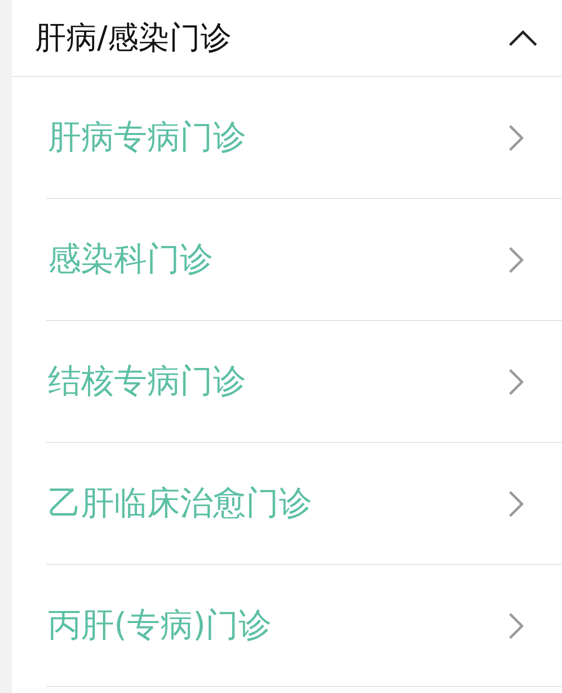  Describe the element at coordinates (130, 259) in the screenshot. I see `clinic-name: 感染科门诊` at that location.